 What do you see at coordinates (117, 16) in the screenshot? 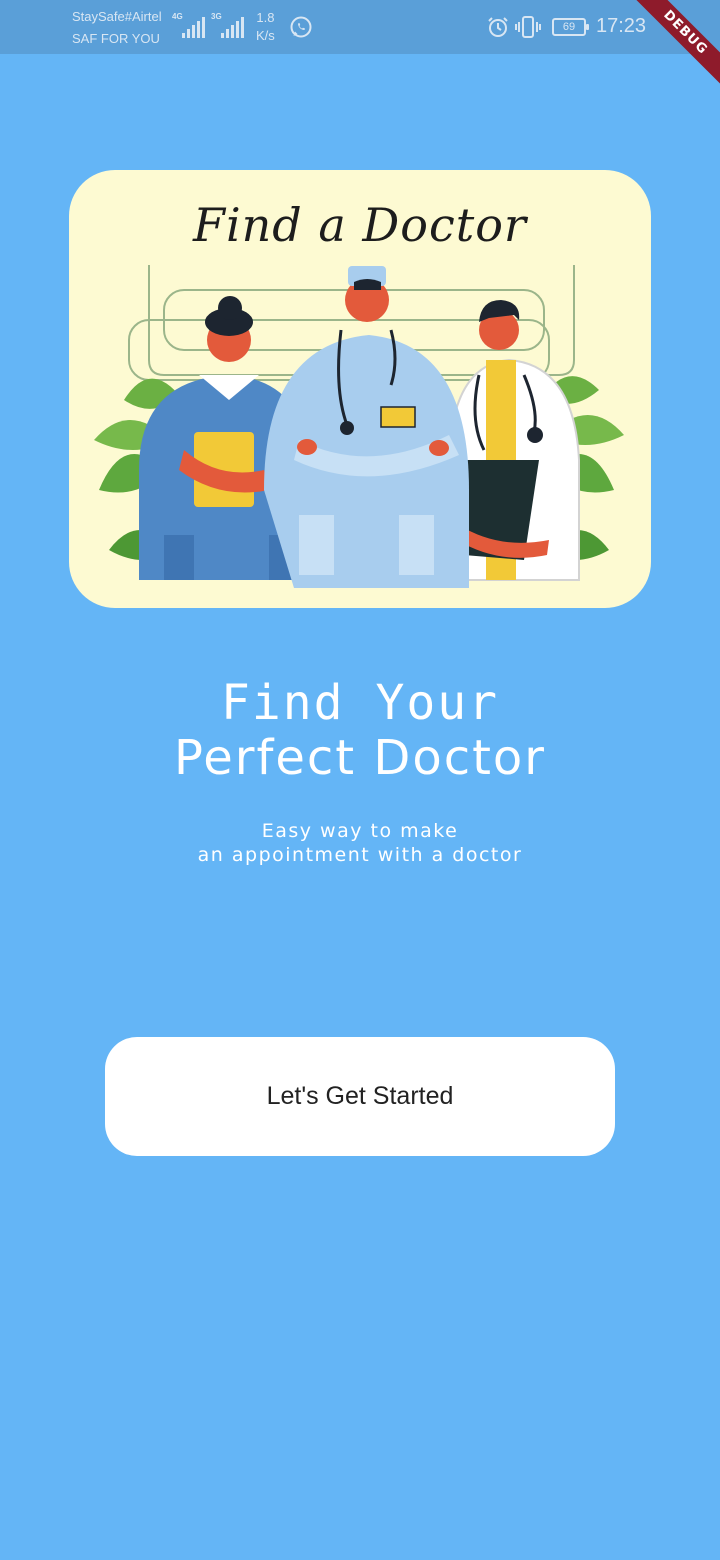
I see `carrier-name: StaySafe#Airtel` at bounding box center [117, 16].